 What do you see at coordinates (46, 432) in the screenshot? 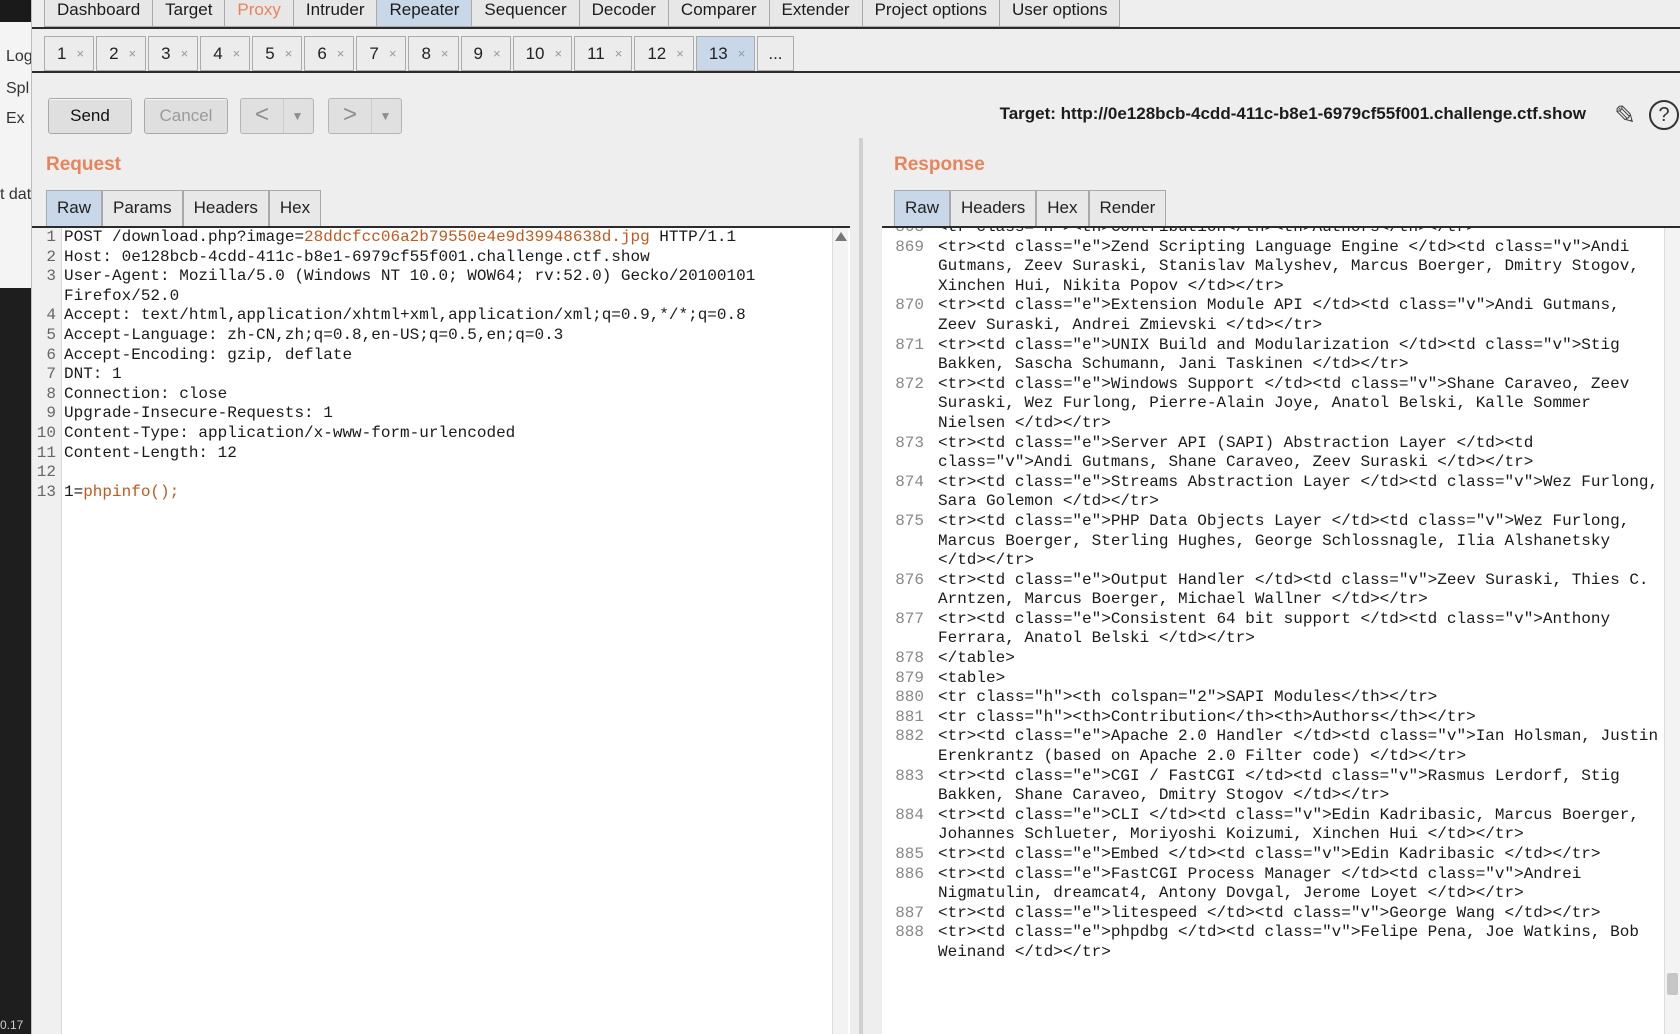
I see `line-number: 10` at bounding box center [46, 432].